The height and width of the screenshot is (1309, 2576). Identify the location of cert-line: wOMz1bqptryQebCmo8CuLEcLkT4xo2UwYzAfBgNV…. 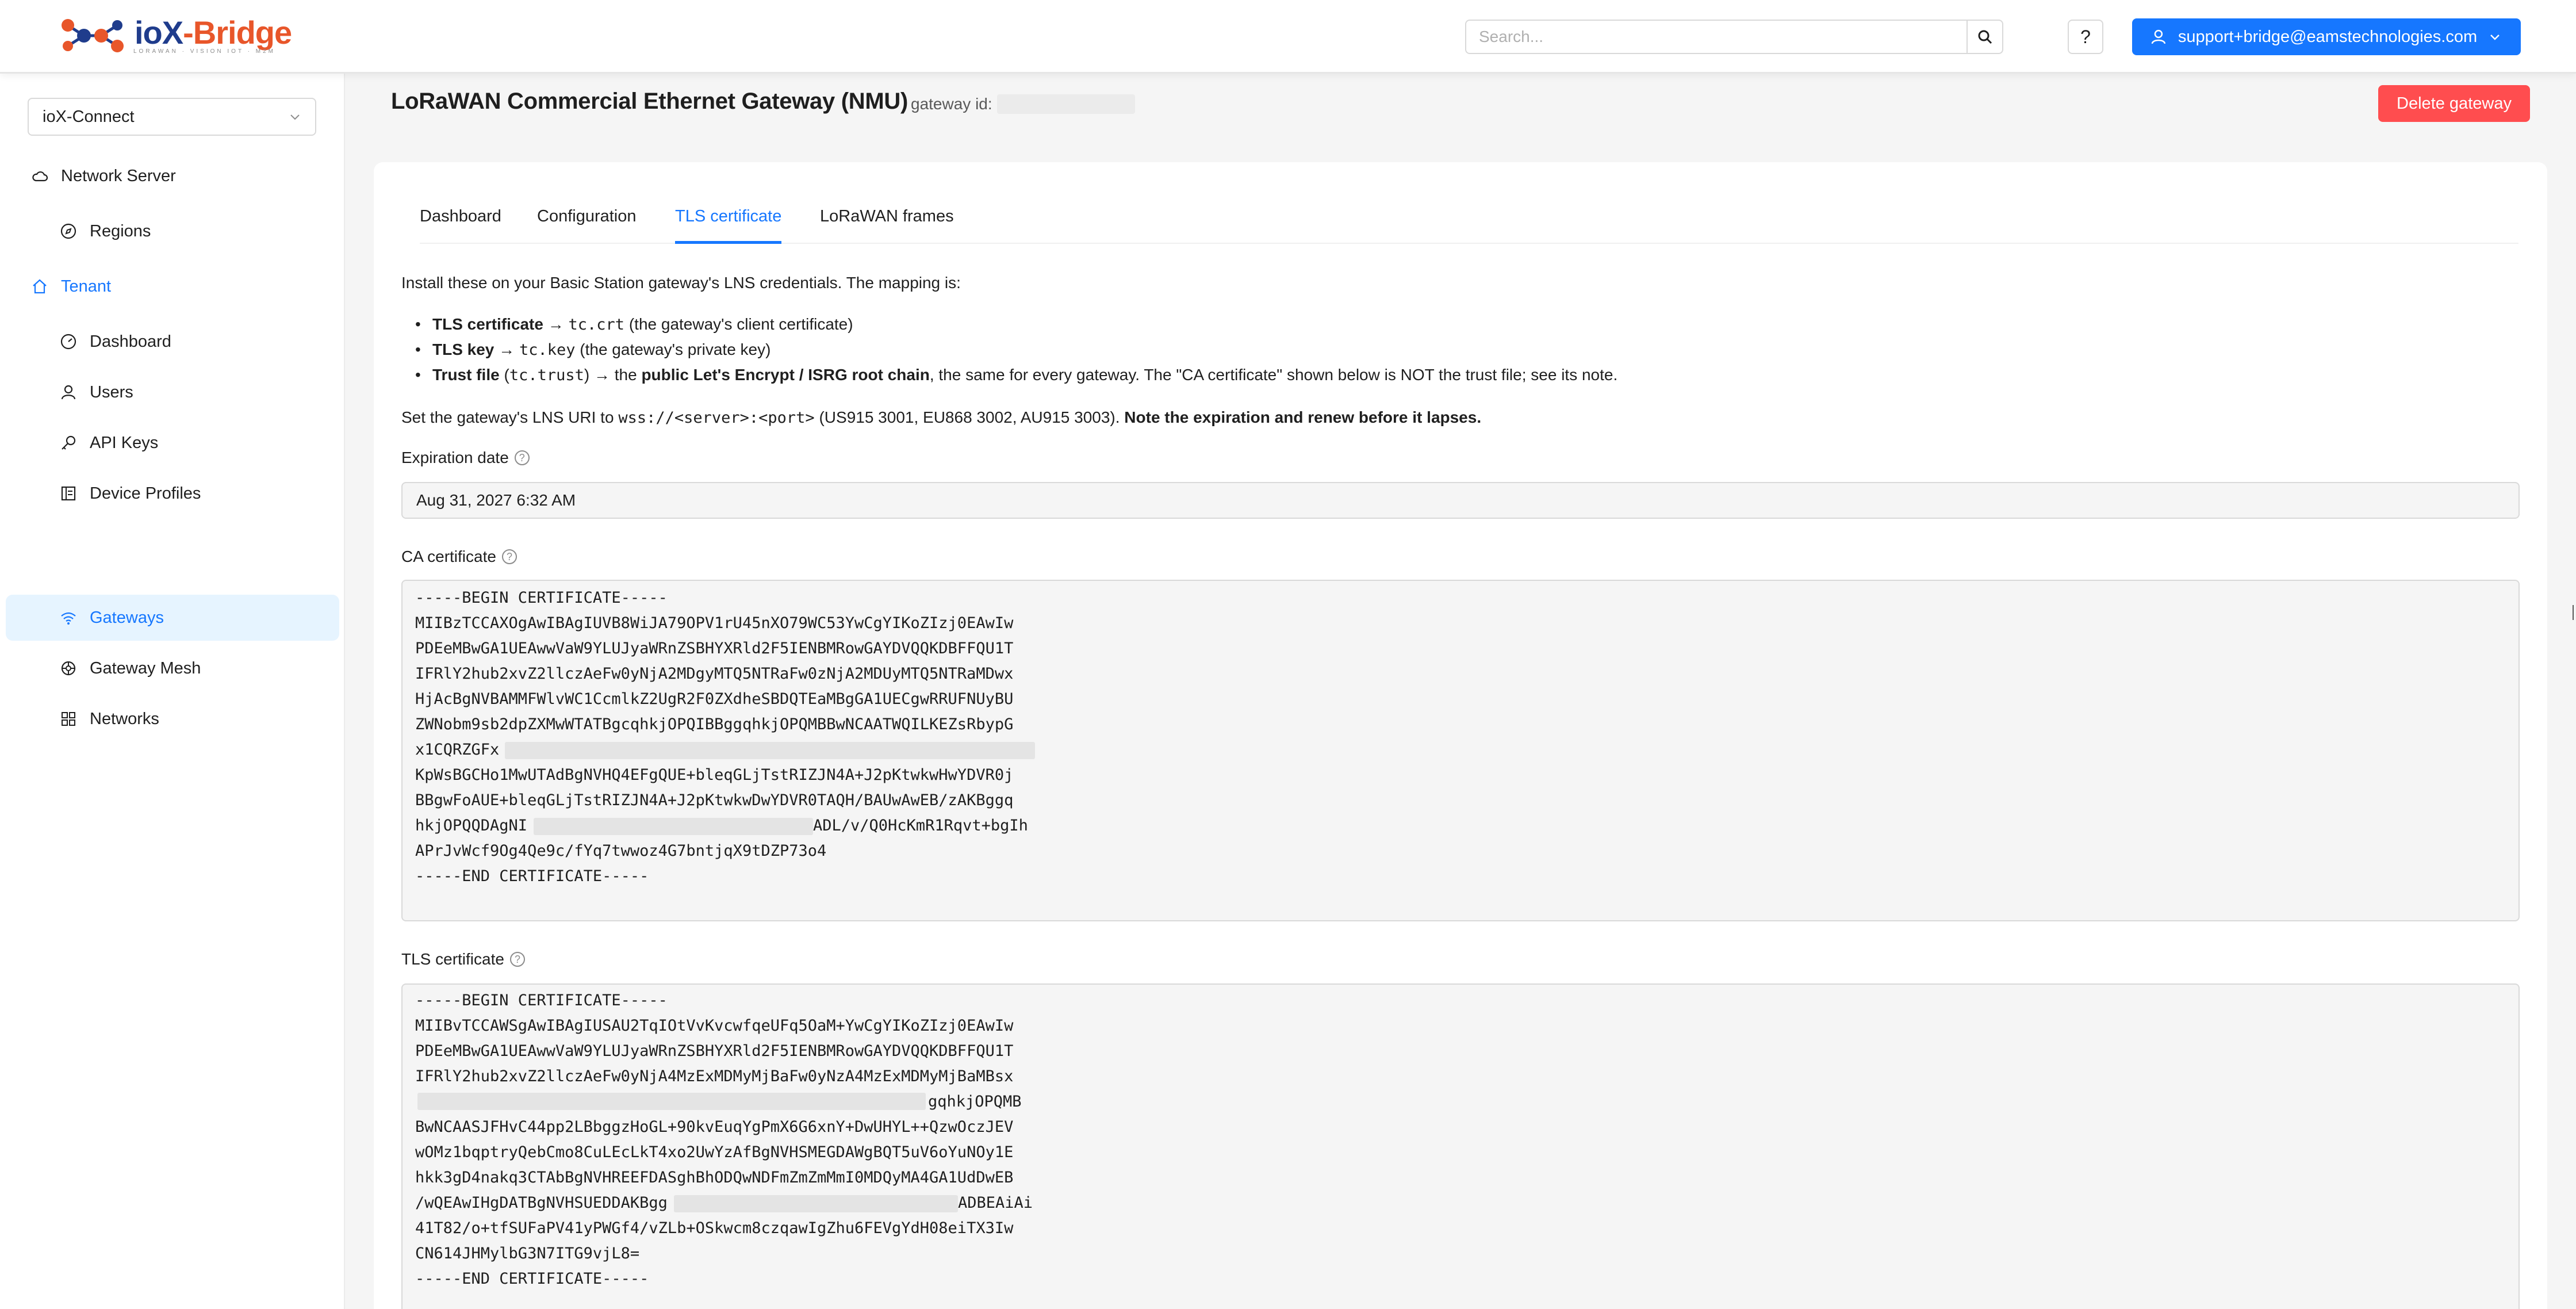
(714, 1152).